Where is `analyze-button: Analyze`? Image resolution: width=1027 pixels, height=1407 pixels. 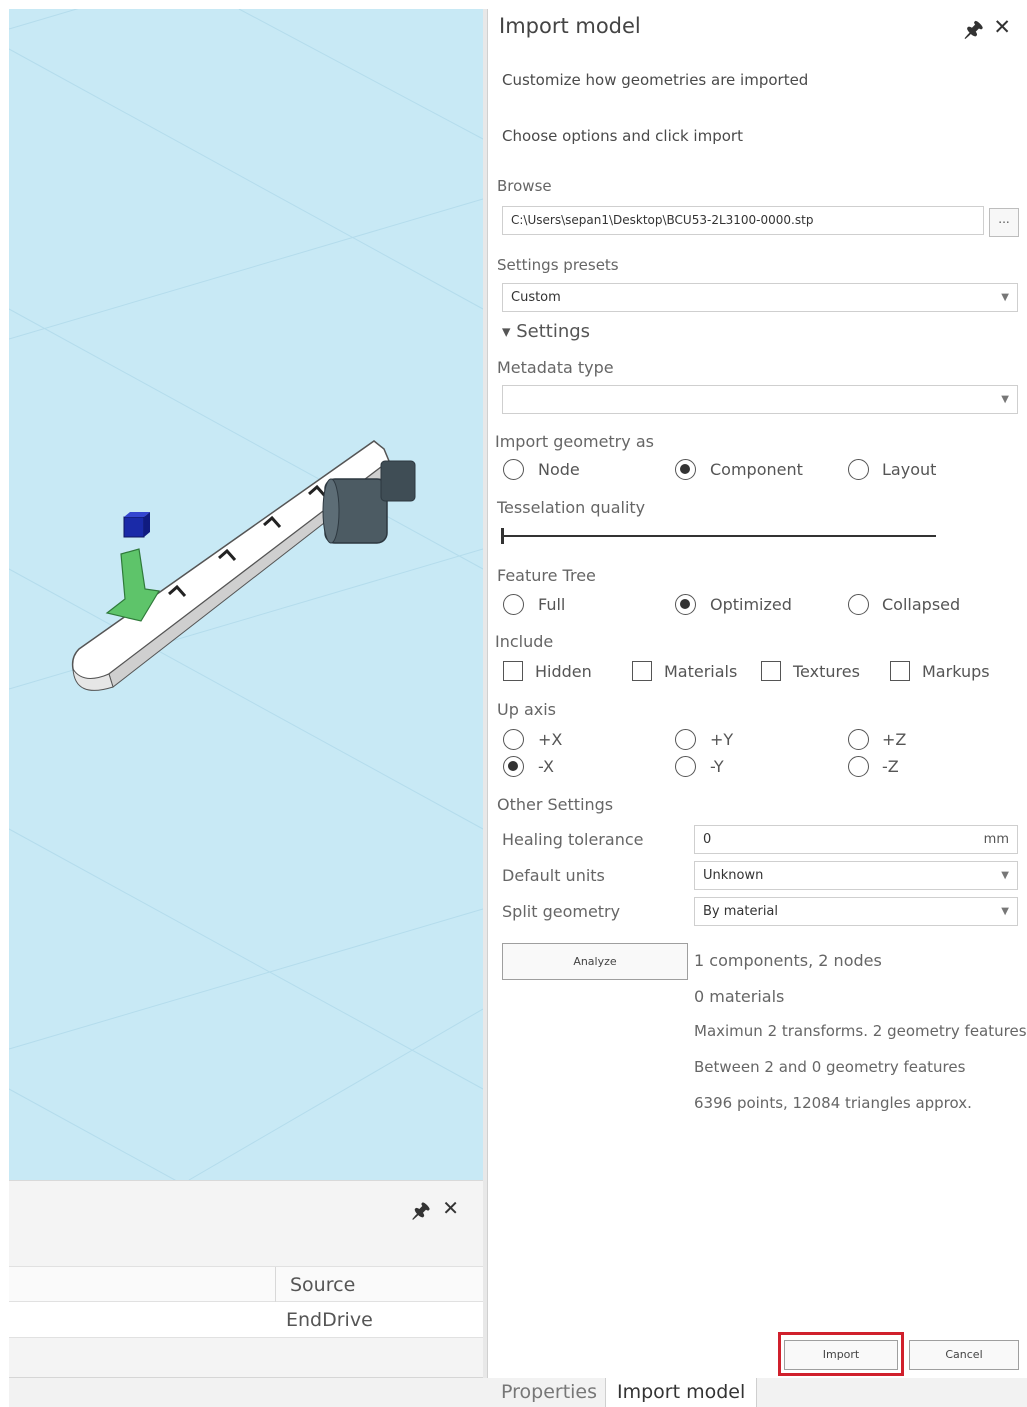
analyze-button: Analyze is located at coordinates (595, 961).